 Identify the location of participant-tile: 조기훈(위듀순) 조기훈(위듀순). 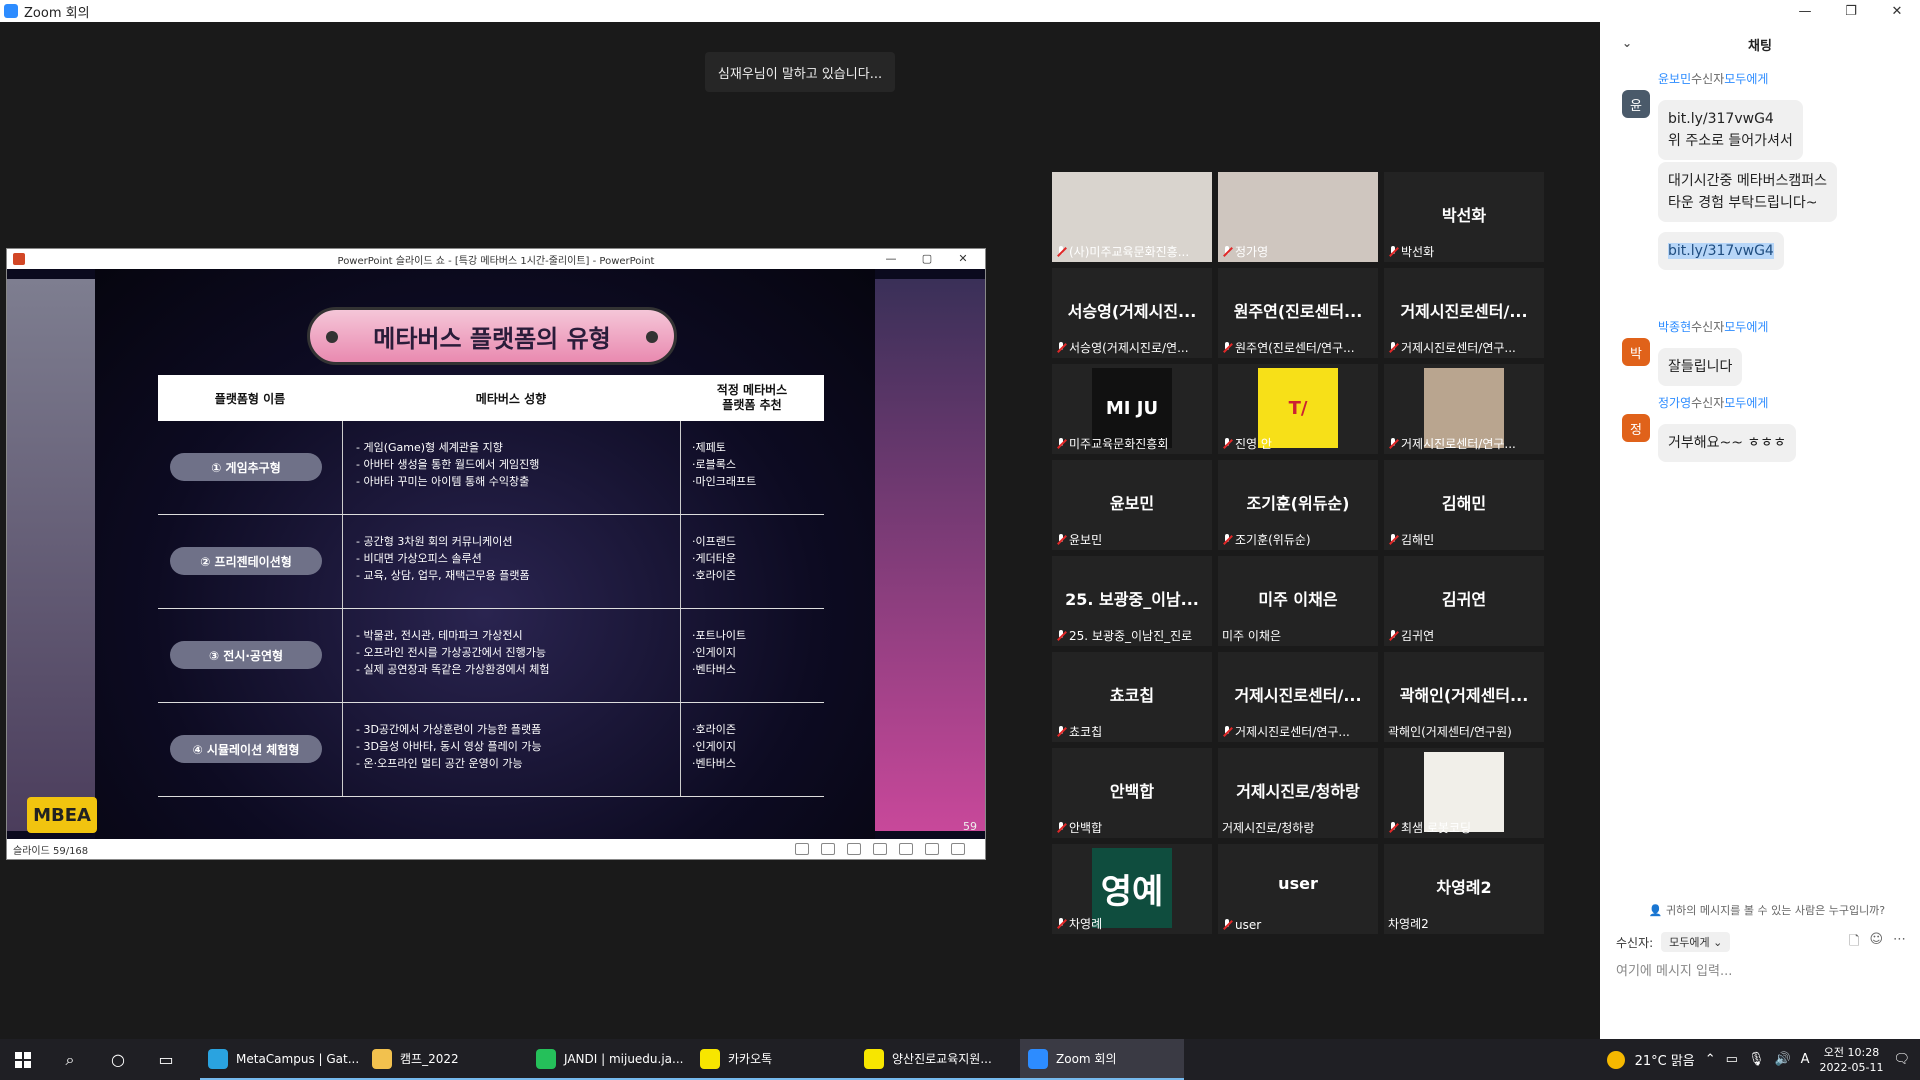
(1298, 505).